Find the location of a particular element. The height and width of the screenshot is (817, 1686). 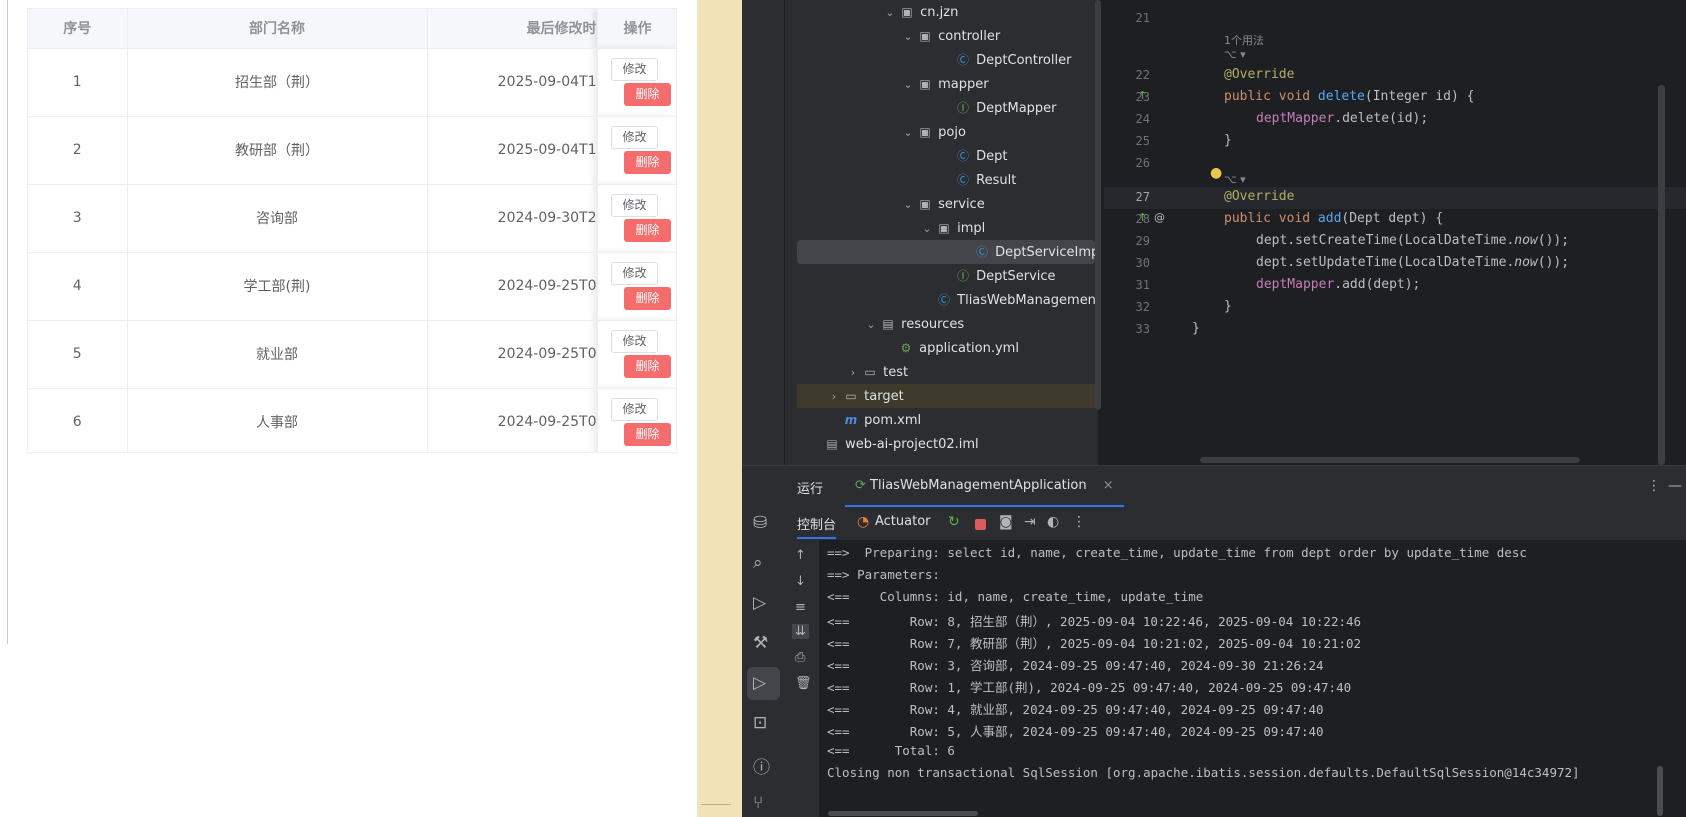

tree-item: m pom.xml is located at coordinates (873, 420).